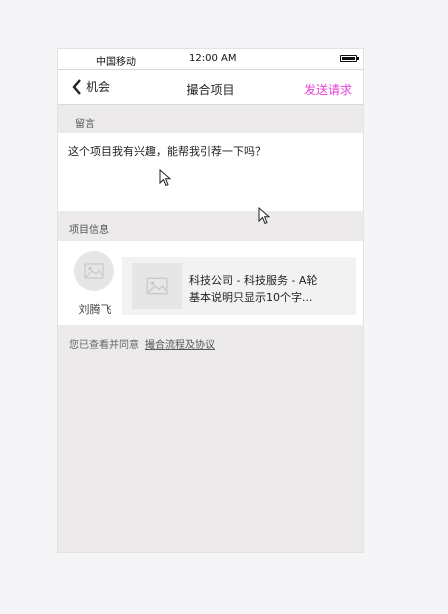 The height and width of the screenshot is (614, 448). What do you see at coordinates (116, 62) in the screenshot?
I see `carrier-label: 中国移动` at bounding box center [116, 62].